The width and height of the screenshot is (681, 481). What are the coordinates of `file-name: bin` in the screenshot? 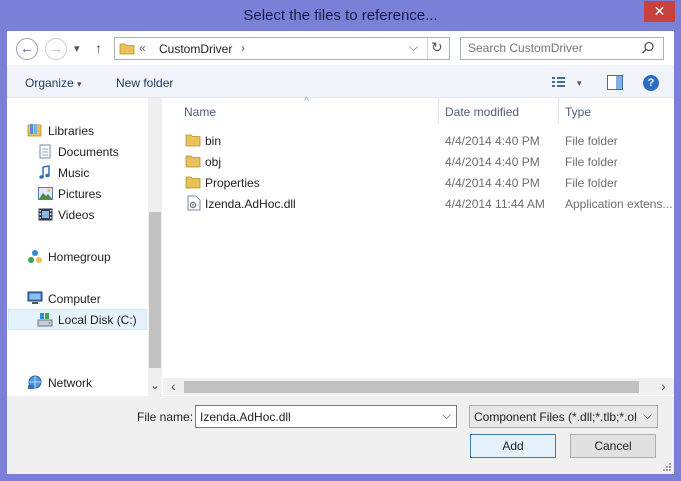 It's located at (213, 141).